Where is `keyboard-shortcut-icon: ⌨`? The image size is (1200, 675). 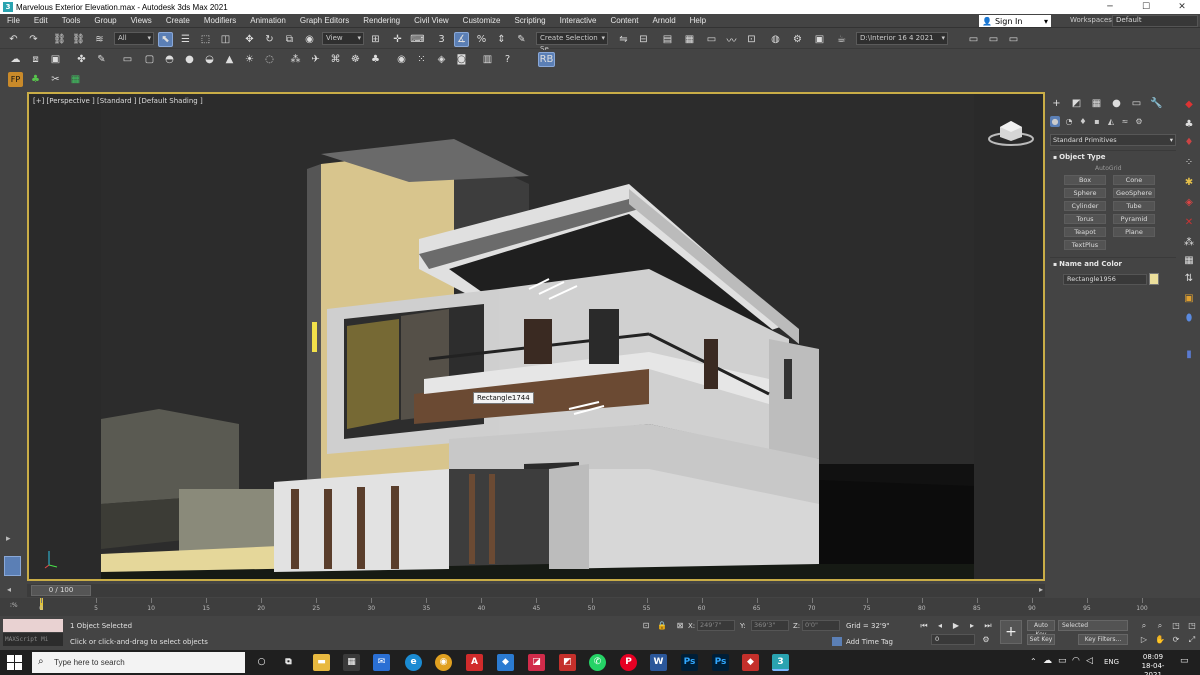
keyboard-shortcut-icon: ⌨ is located at coordinates (417, 39).